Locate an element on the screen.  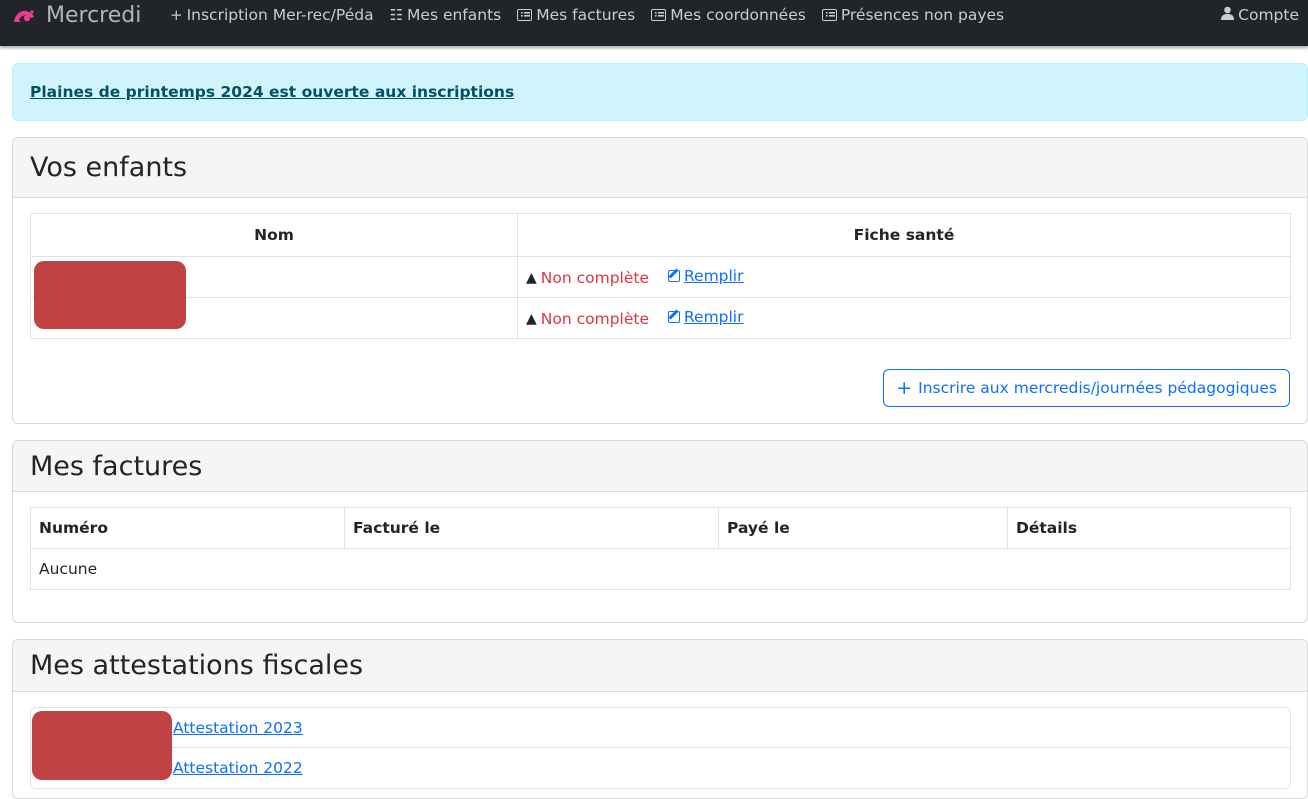
table-row: Aucune is located at coordinates (660, 569).